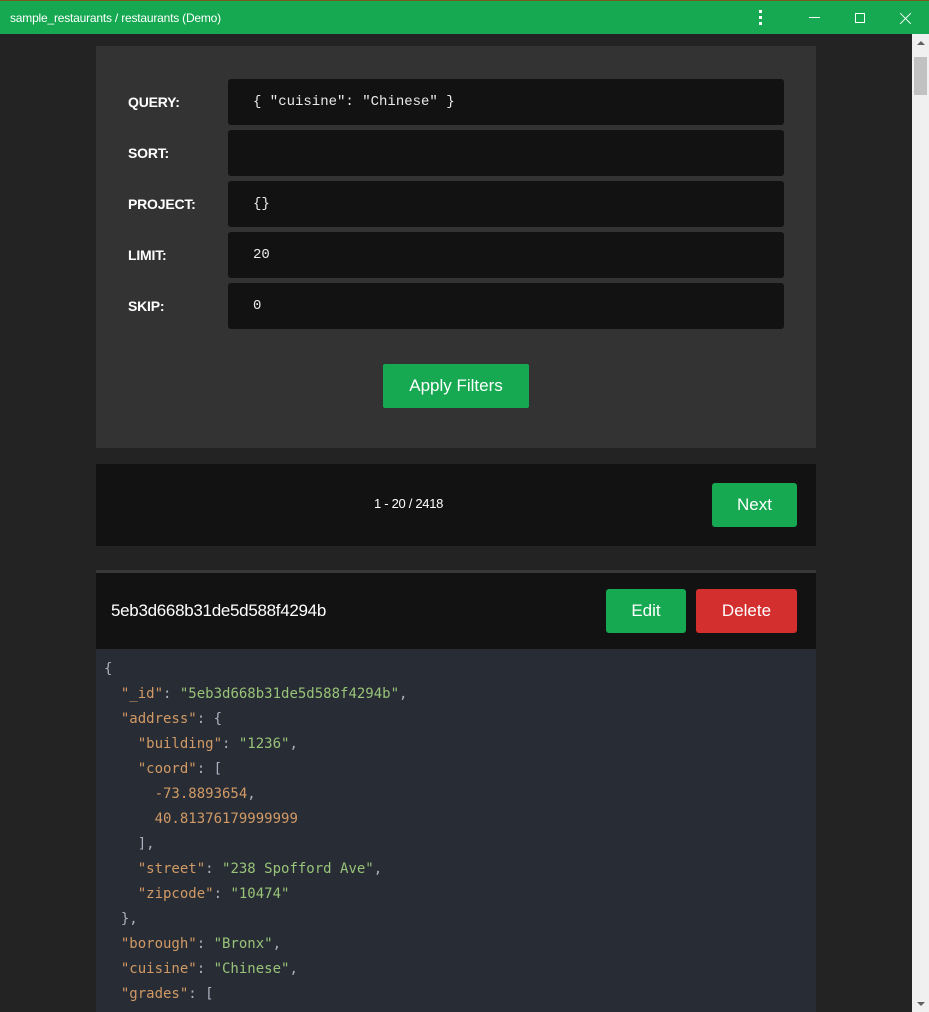 The height and width of the screenshot is (1012, 929). I want to click on json-string-value: "10474", so click(260, 894).